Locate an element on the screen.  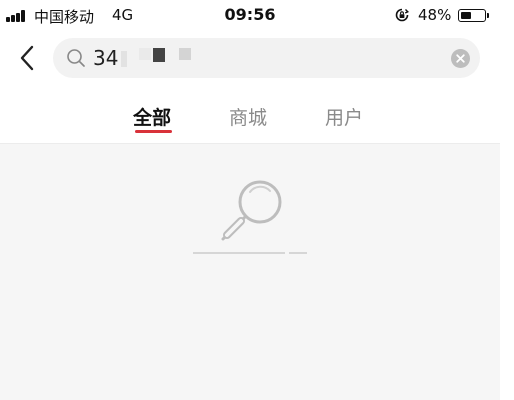
back-button is located at coordinates (27, 58).